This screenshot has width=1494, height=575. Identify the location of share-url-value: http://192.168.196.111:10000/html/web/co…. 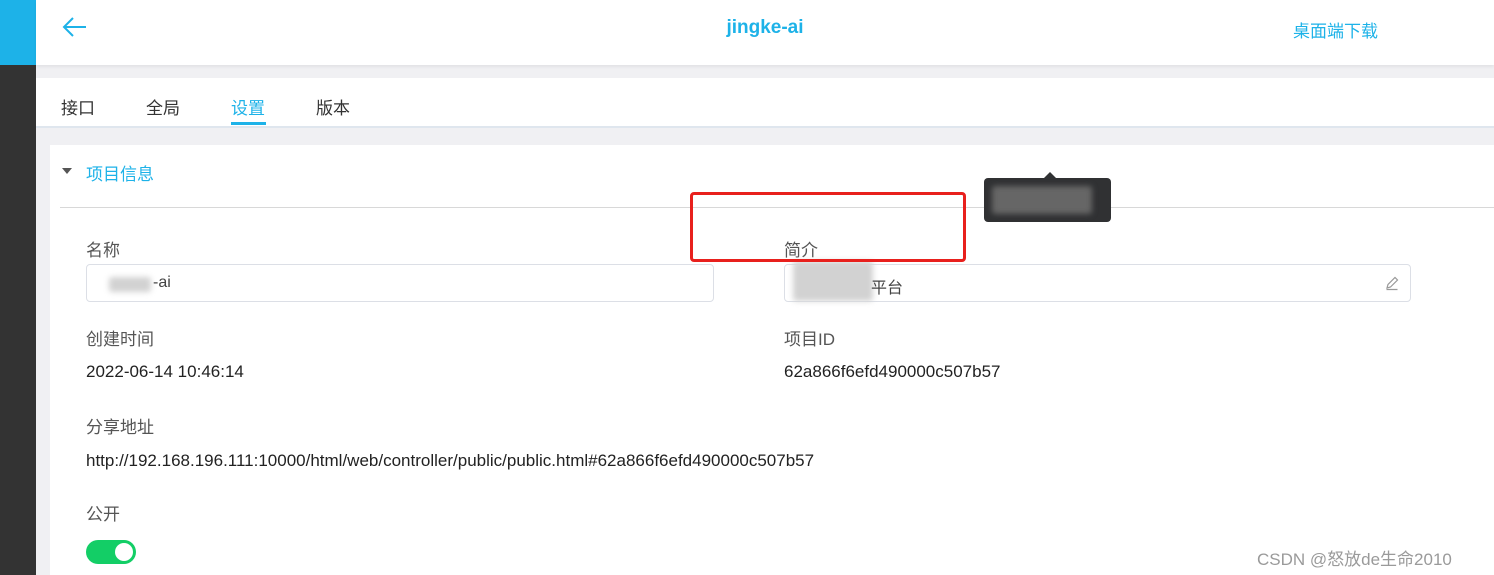
(450, 460).